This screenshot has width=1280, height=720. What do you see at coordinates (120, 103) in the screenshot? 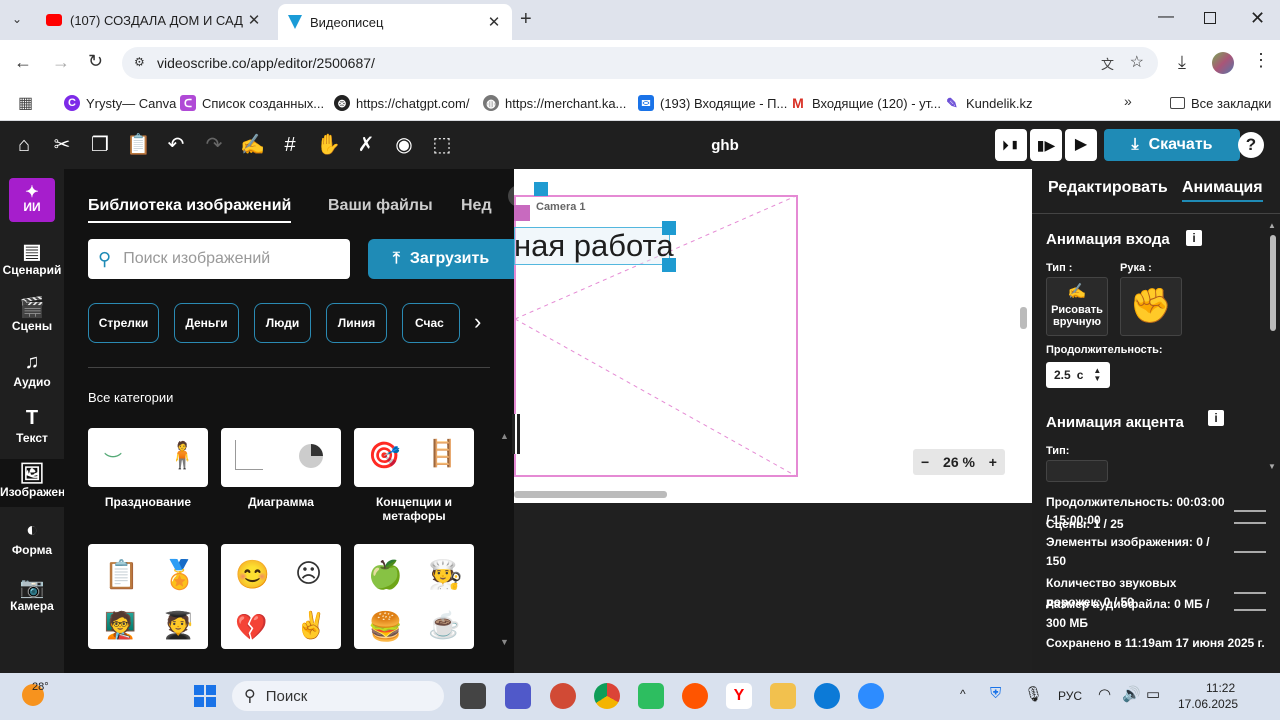
I see `bookmark-canva: C Yrysty— Canva` at bounding box center [120, 103].